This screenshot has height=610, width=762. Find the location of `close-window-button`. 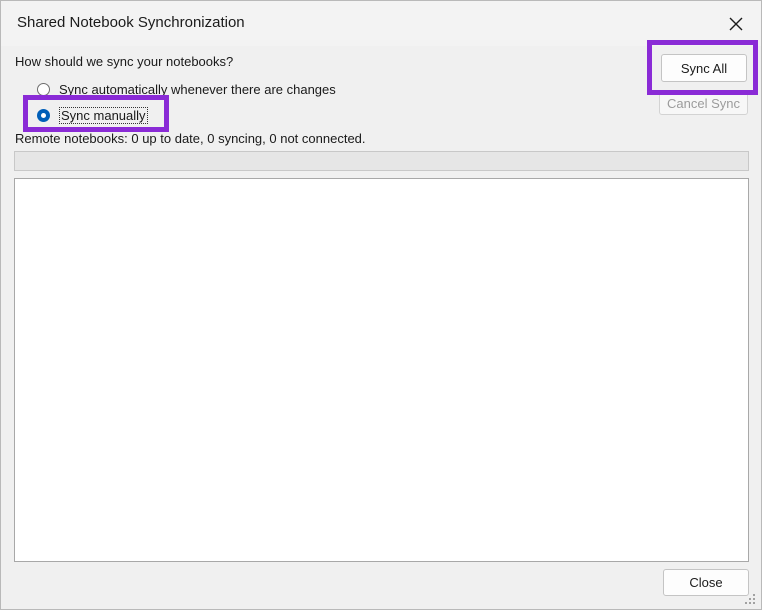

close-window-button is located at coordinates (736, 24).